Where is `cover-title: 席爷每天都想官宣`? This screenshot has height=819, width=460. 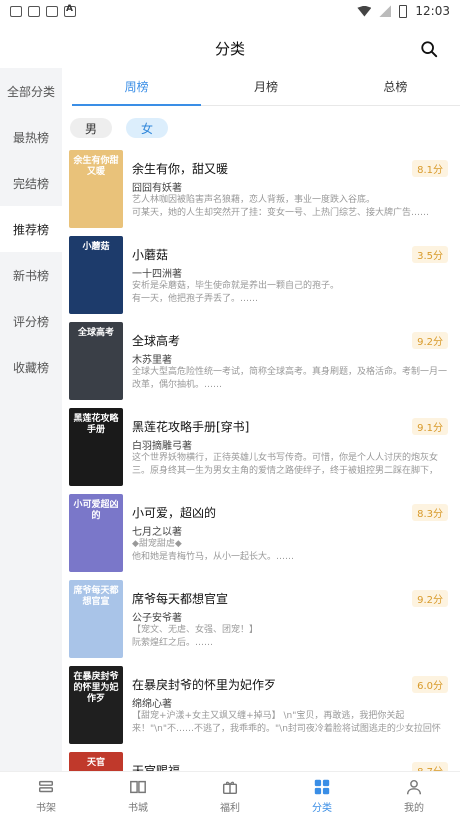
cover-title: 席爷每天都想官宣 is located at coordinates (96, 596).